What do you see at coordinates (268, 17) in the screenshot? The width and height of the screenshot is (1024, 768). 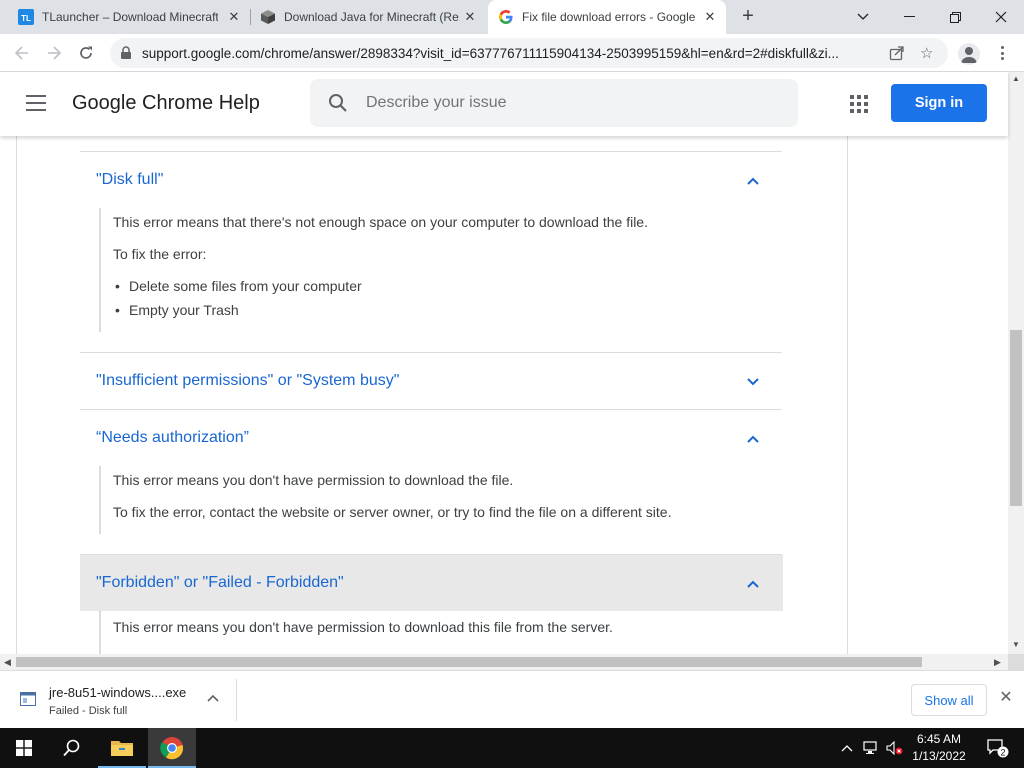 I see `minecraft-block-icon` at bounding box center [268, 17].